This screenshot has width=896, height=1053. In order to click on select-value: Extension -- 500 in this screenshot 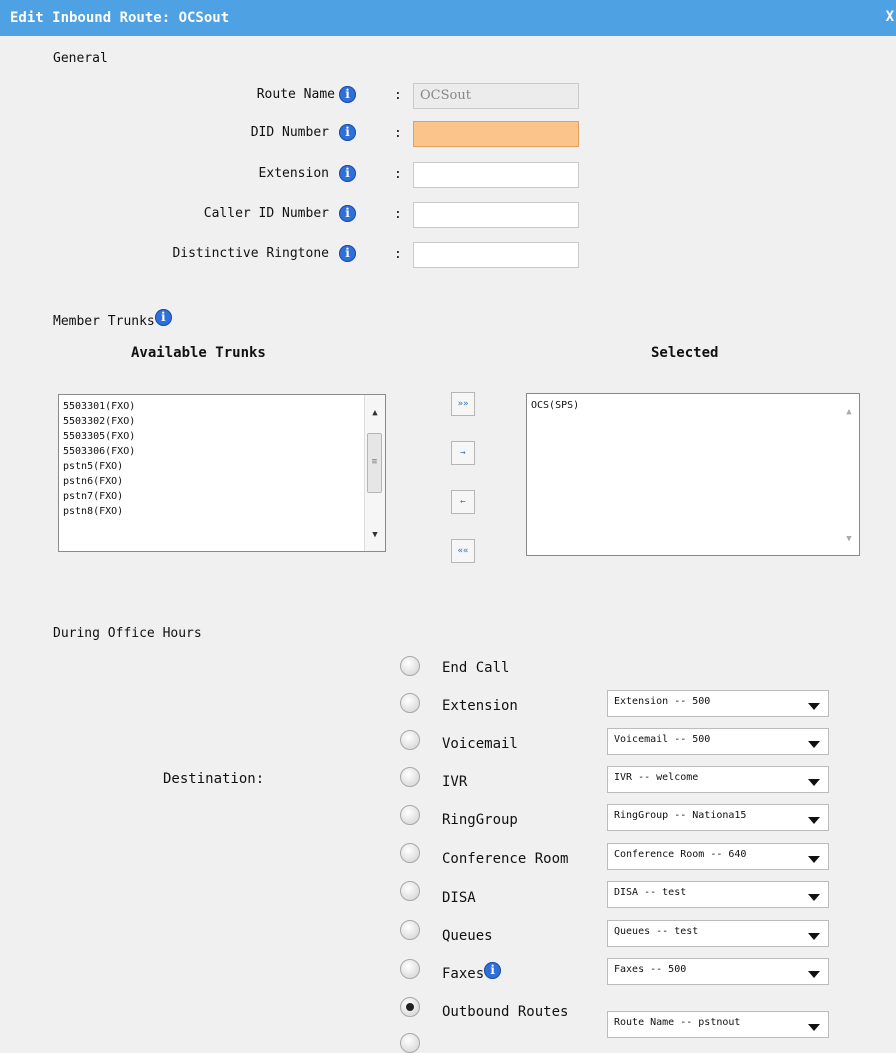, I will do `click(662, 701)`.